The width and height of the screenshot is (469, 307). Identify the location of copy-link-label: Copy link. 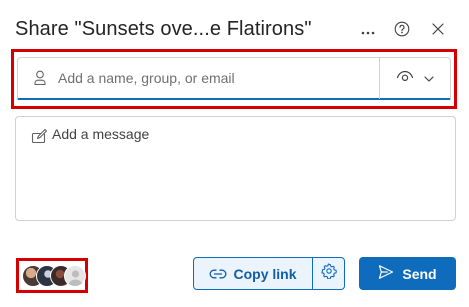
(265, 273).